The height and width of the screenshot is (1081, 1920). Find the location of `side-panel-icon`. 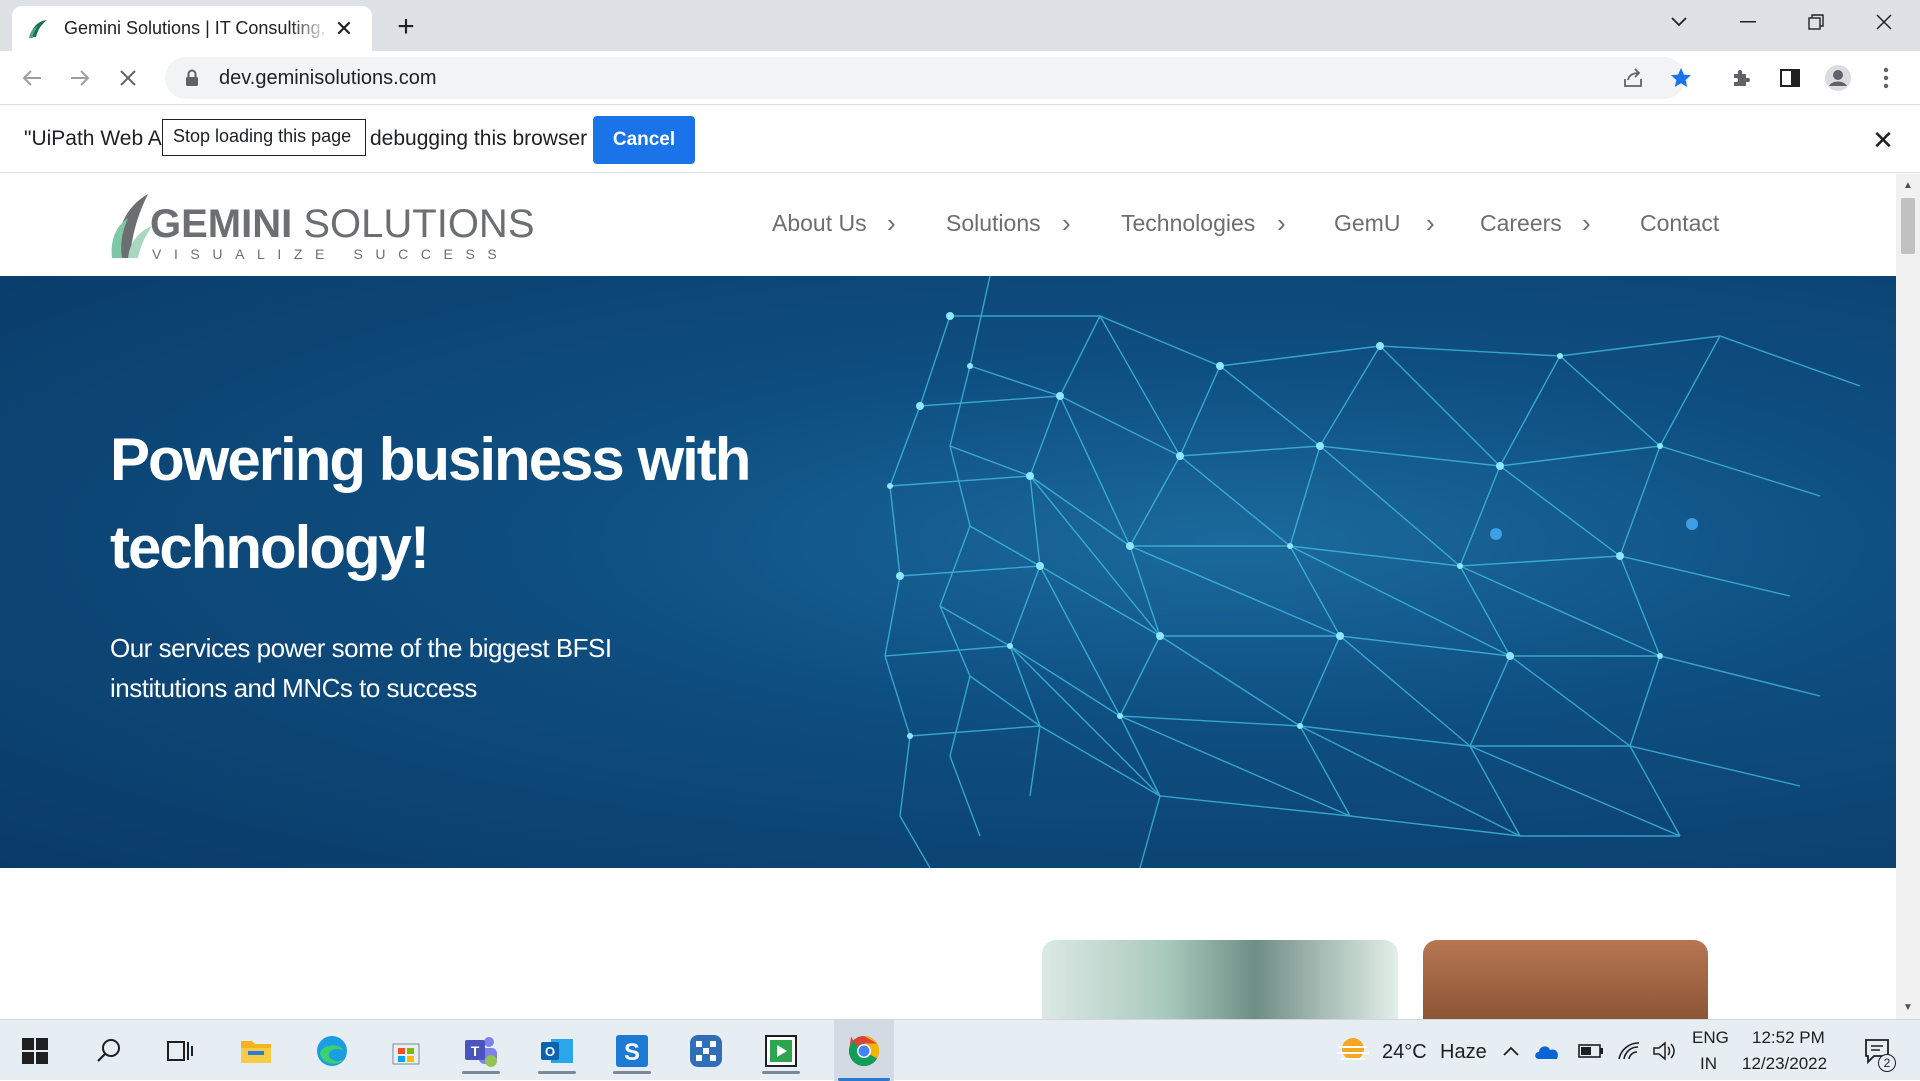

side-panel-icon is located at coordinates (1790, 78).